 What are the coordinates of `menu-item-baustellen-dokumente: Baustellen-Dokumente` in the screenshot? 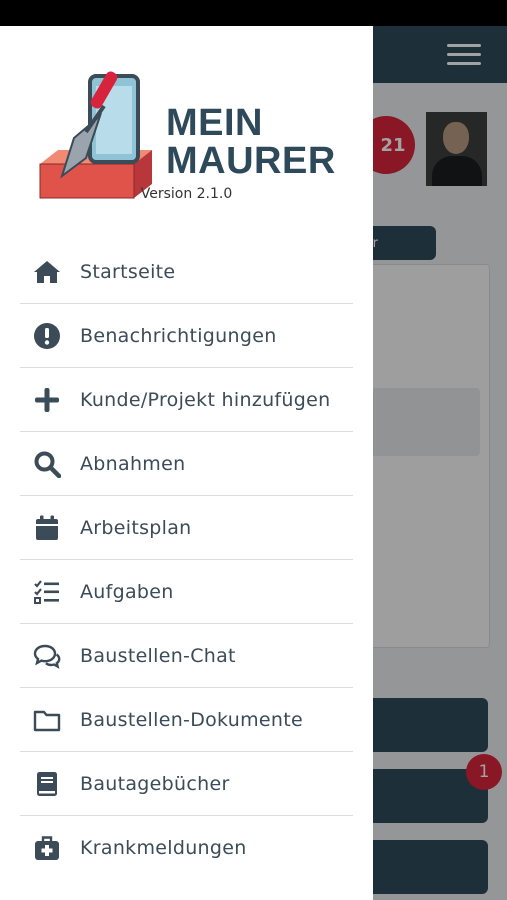 It's located at (186, 720).